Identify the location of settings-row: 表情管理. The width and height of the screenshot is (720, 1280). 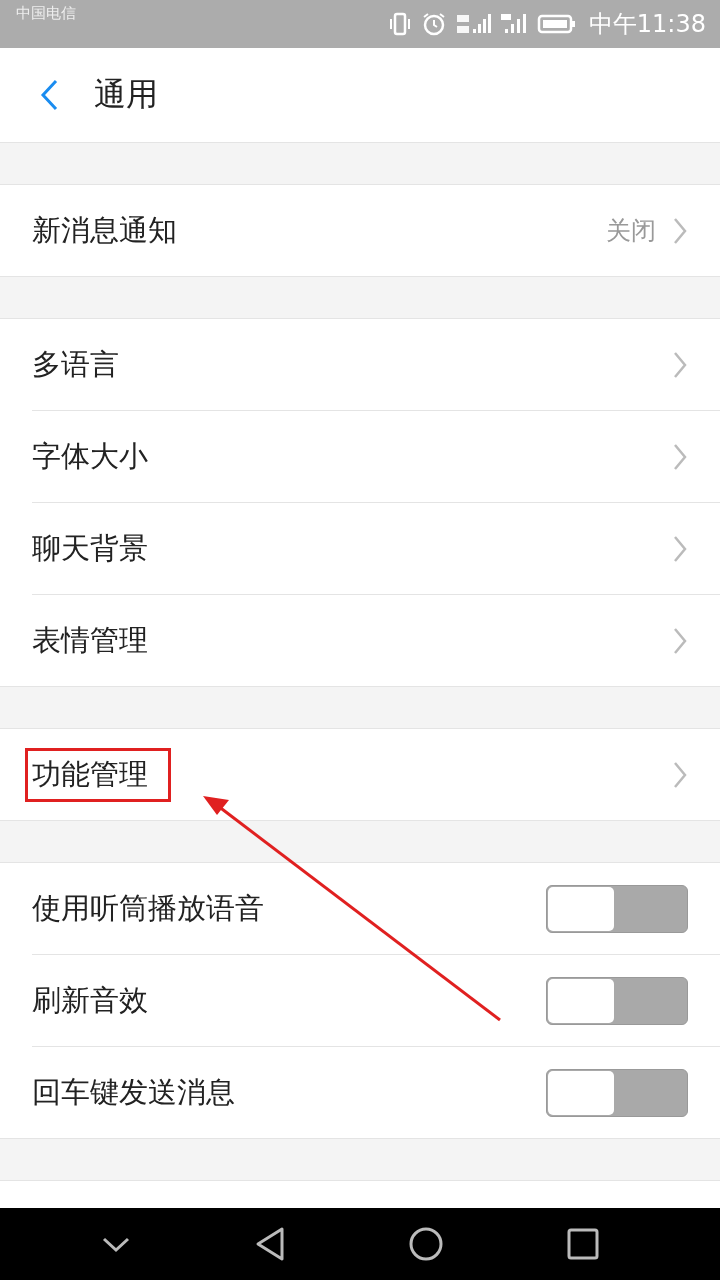
(376, 640).